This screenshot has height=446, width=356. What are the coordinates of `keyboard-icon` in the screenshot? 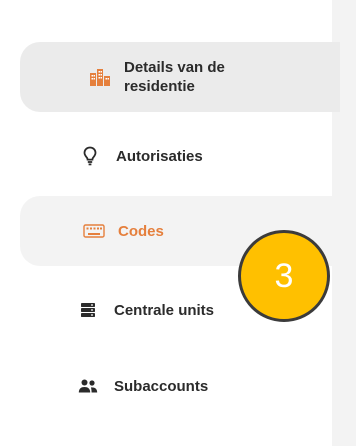 It's located at (94, 231).